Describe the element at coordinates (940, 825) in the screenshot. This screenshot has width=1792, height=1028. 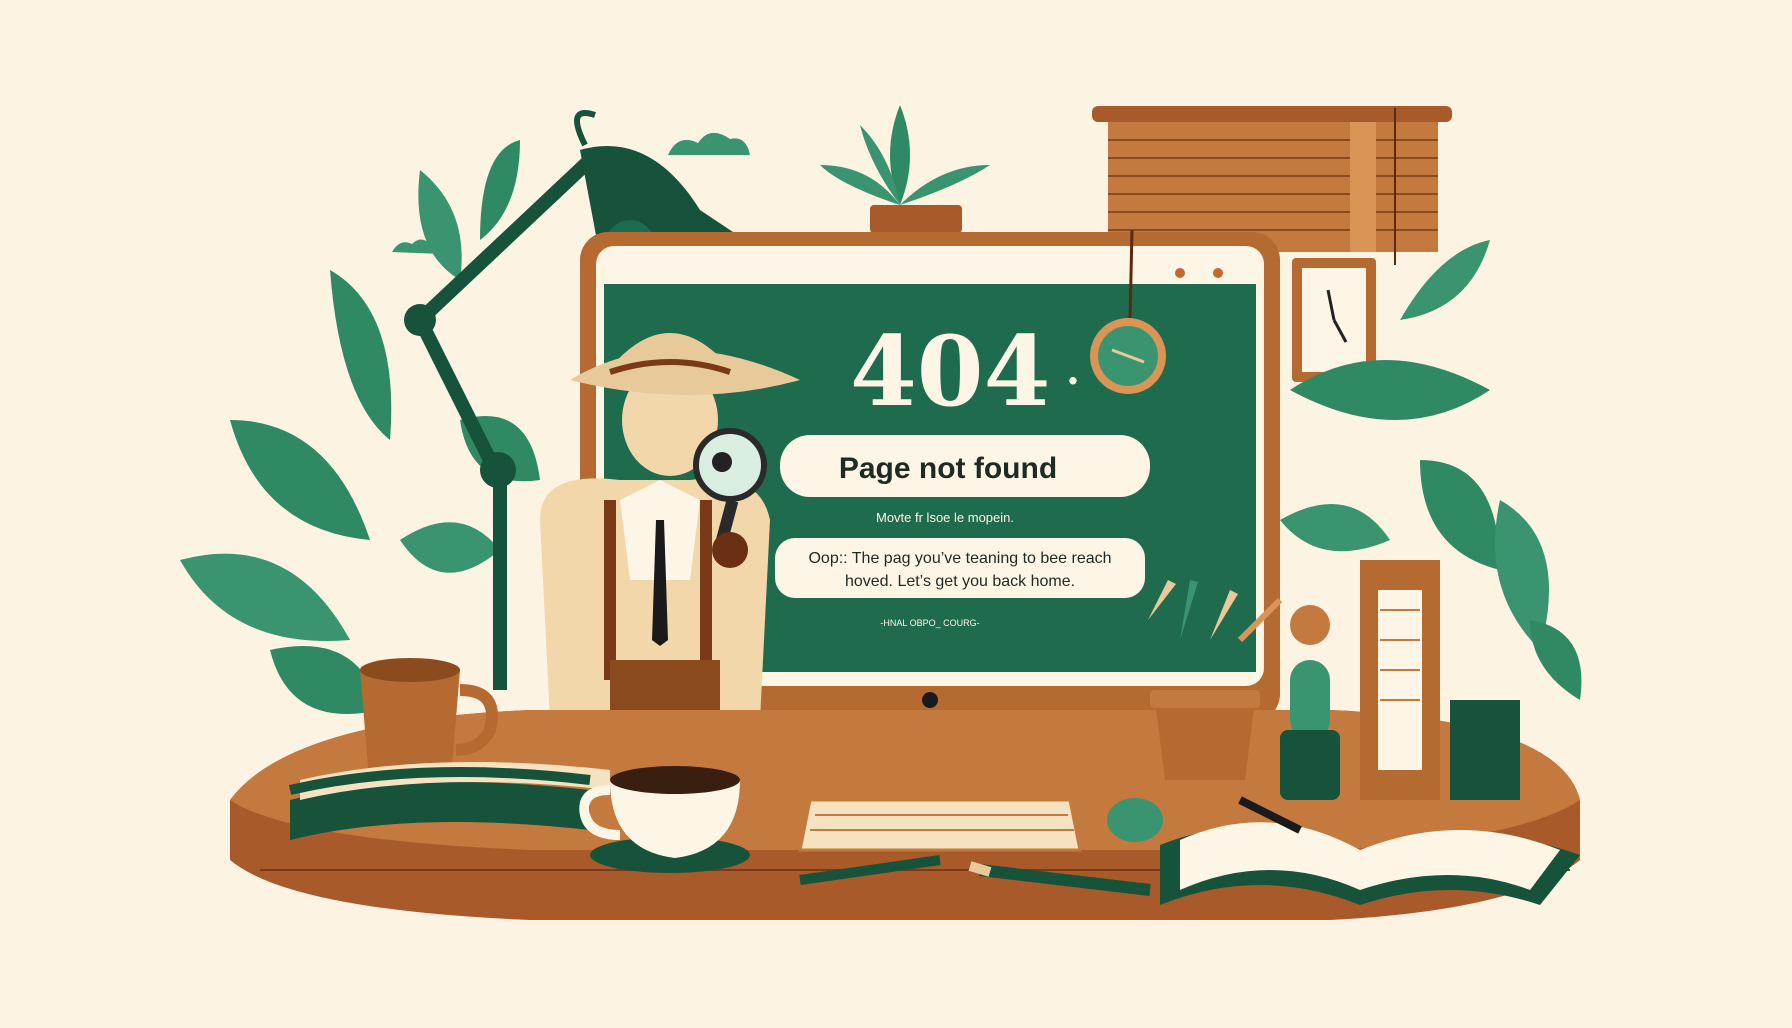
I see `keyboard` at that location.